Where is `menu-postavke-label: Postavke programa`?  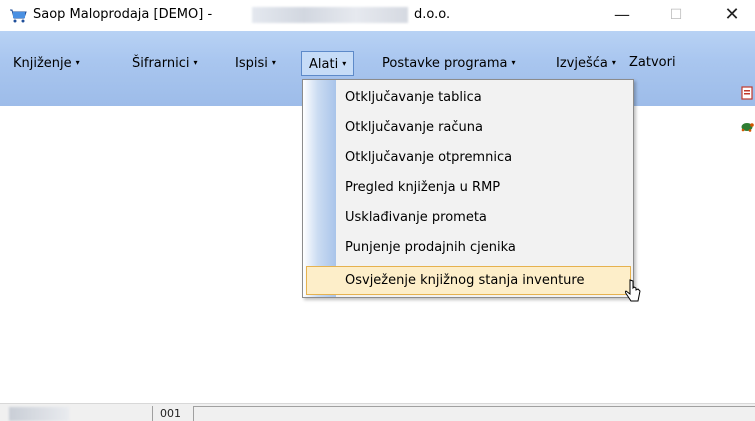
menu-postavke-label: Postavke programa is located at coordinates (445, 63).